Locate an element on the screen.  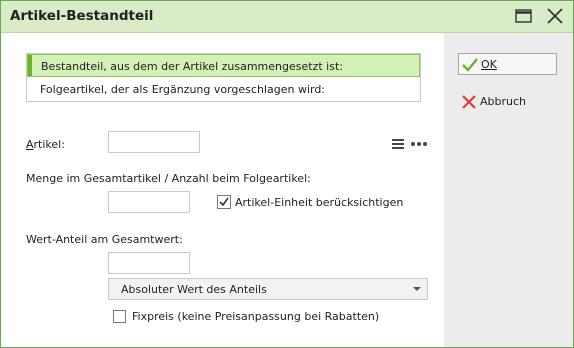
cancel-label: Abbruch is located at coordinates (503, 101).